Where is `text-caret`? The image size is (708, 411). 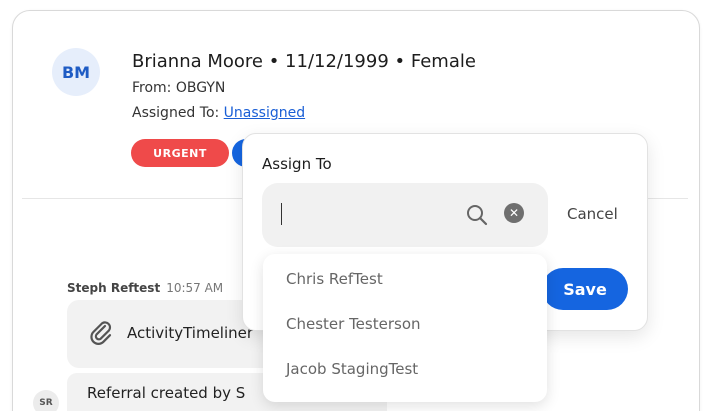
text-caret is located at coordinates (281, 214).